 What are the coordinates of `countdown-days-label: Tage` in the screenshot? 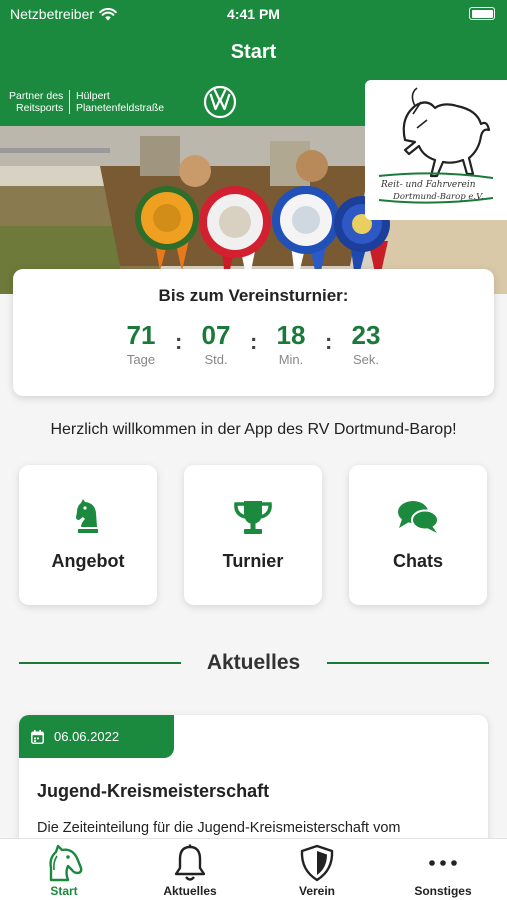 It's located at (141, 359).